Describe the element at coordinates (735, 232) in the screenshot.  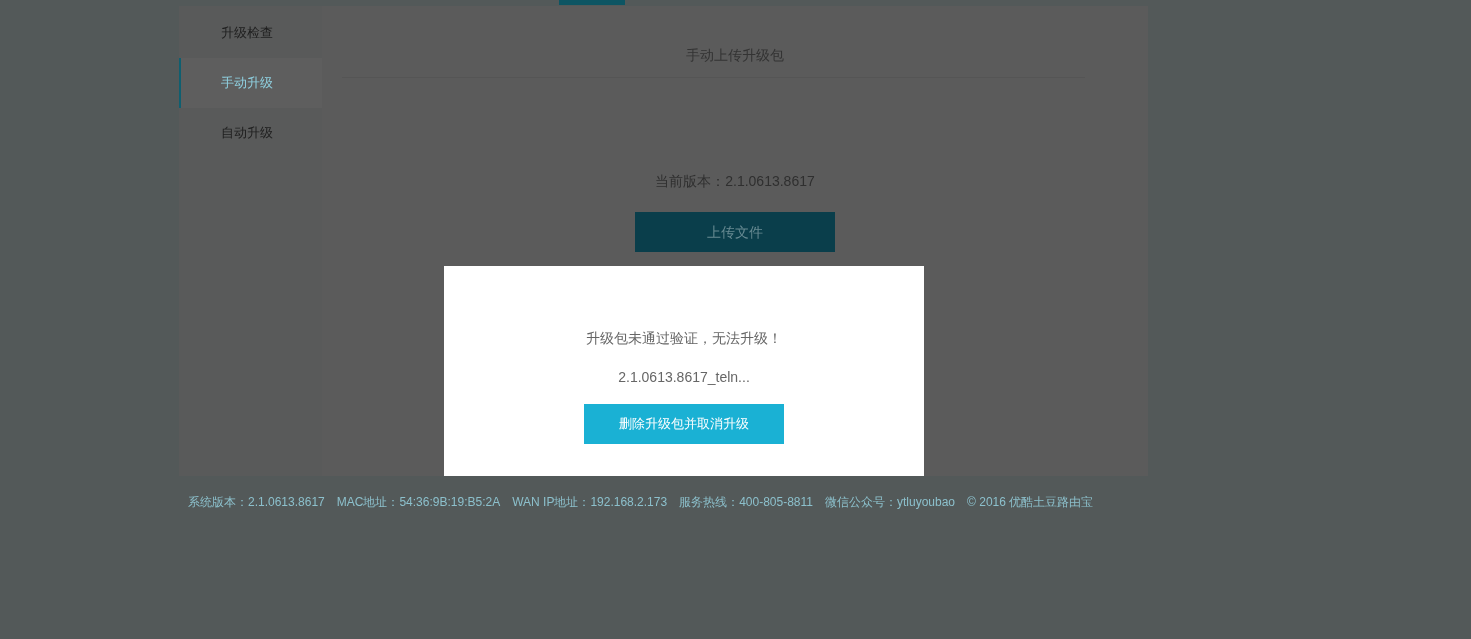
I see `upload-file-button: 上传文件` at that location.